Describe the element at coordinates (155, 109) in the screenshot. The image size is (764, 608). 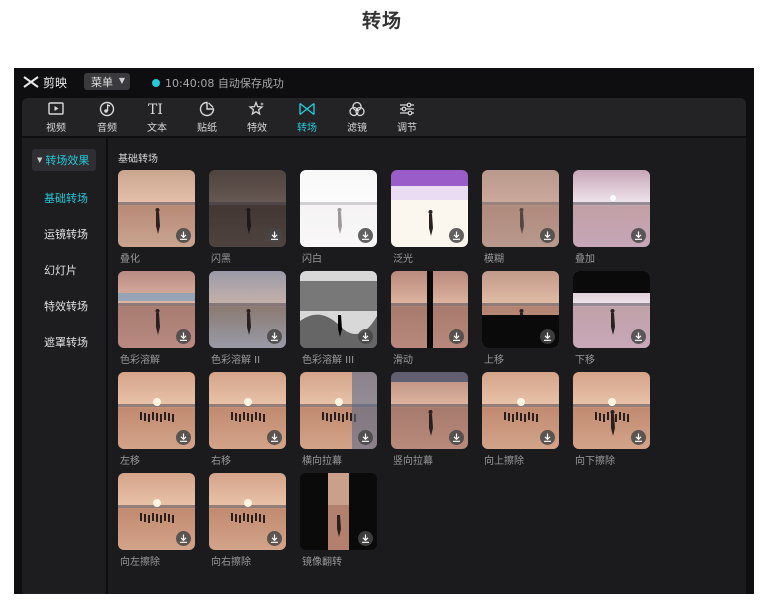
I see `text-icon: TI` at that location.